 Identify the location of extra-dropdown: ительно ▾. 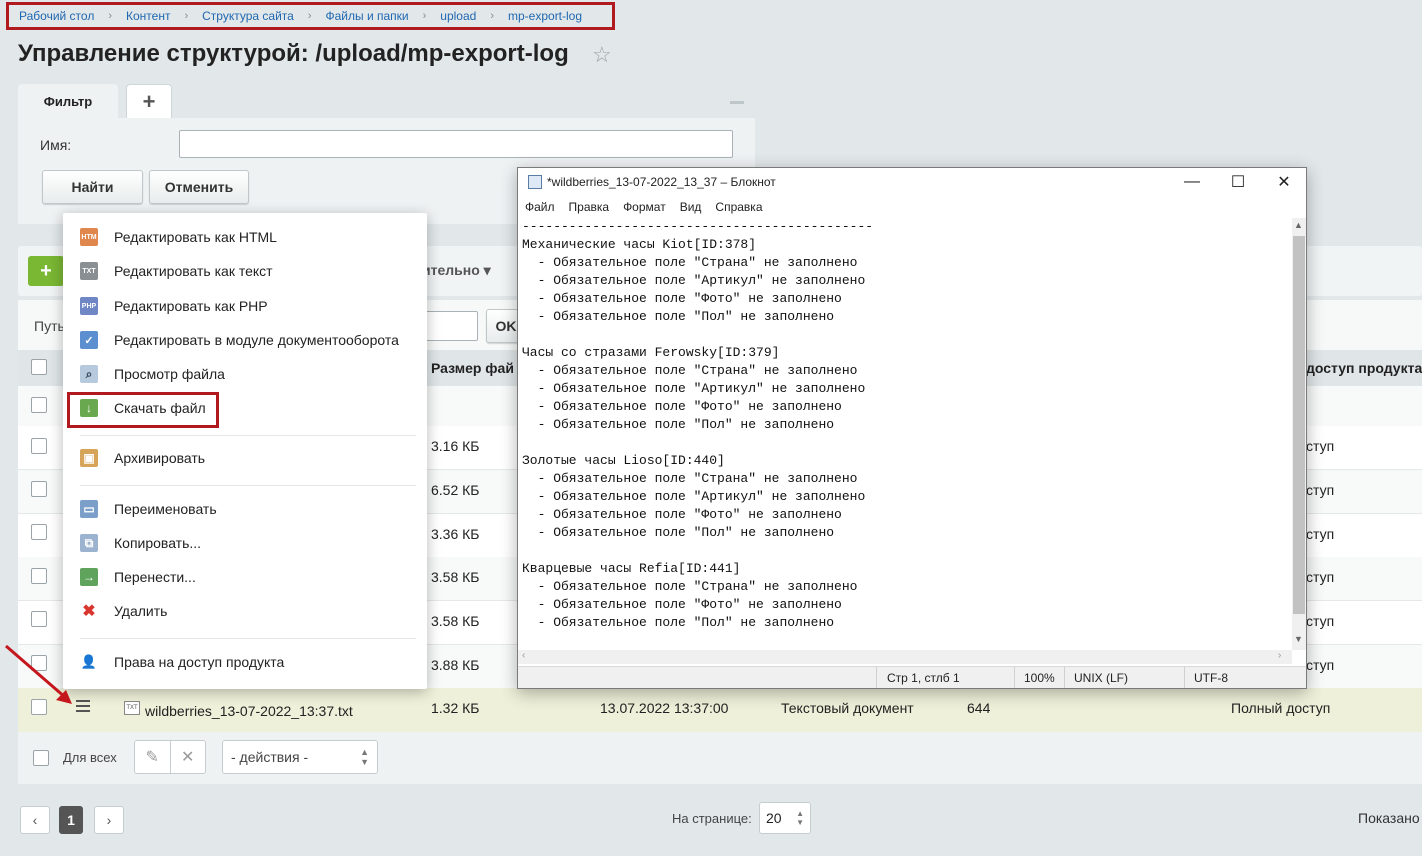
(456, 270).